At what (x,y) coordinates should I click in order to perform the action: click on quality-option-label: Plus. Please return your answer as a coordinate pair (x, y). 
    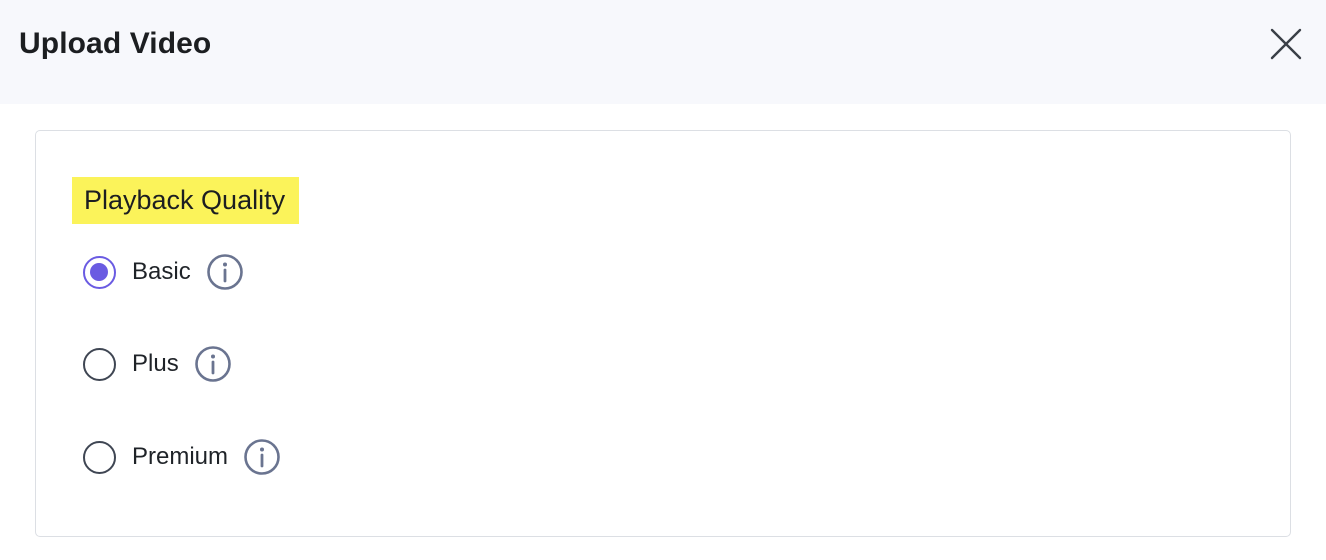
    Looking at the image, I should click on (155, 363).